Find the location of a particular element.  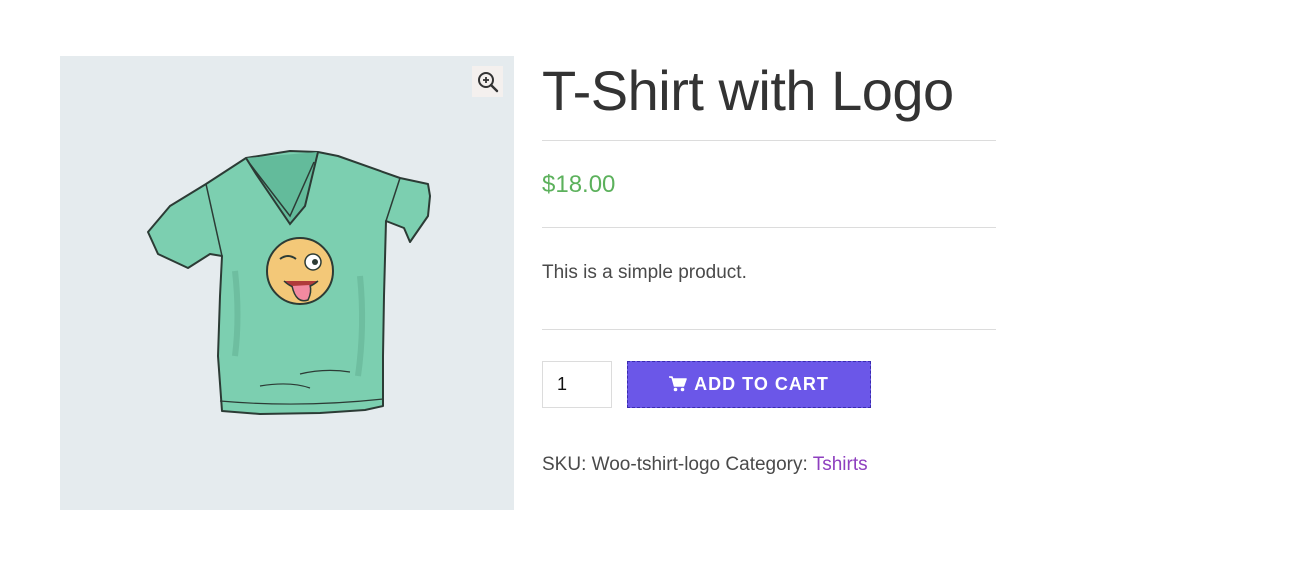

sku-value: Woo-tshirt-logo is located at coordinates (656, 464).